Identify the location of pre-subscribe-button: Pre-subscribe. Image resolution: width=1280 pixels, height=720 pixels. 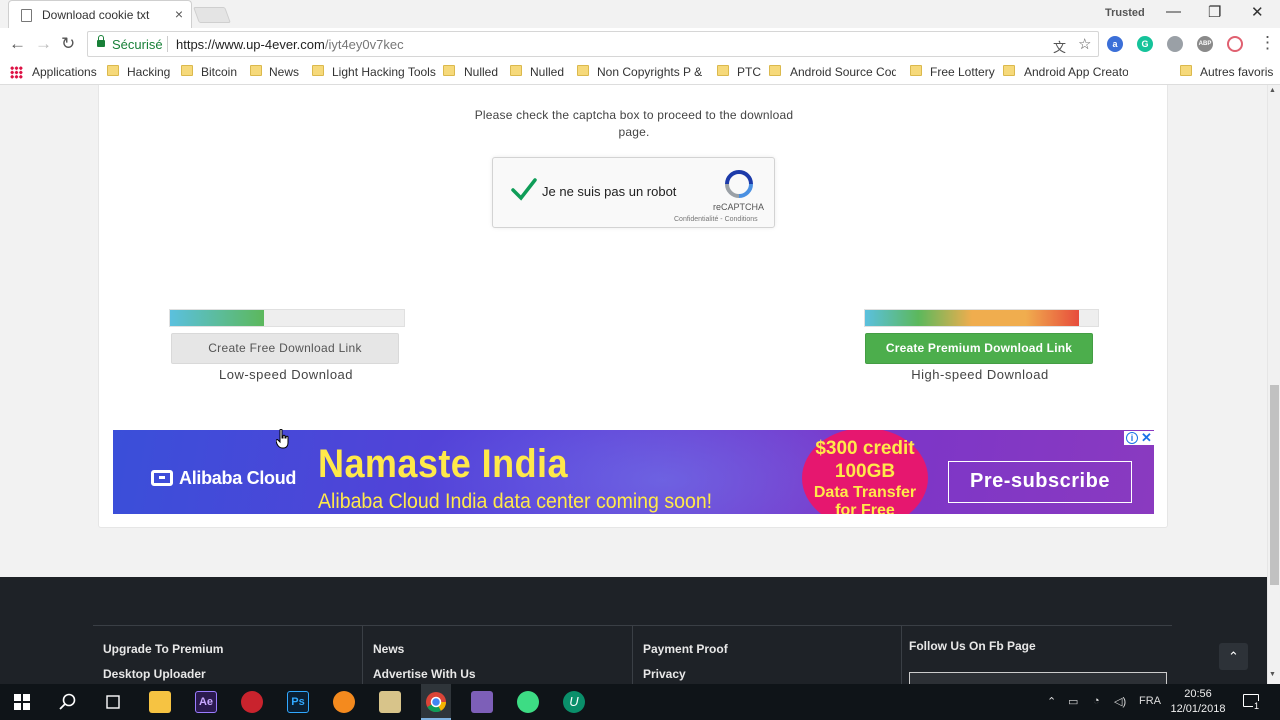
(1040, 482).